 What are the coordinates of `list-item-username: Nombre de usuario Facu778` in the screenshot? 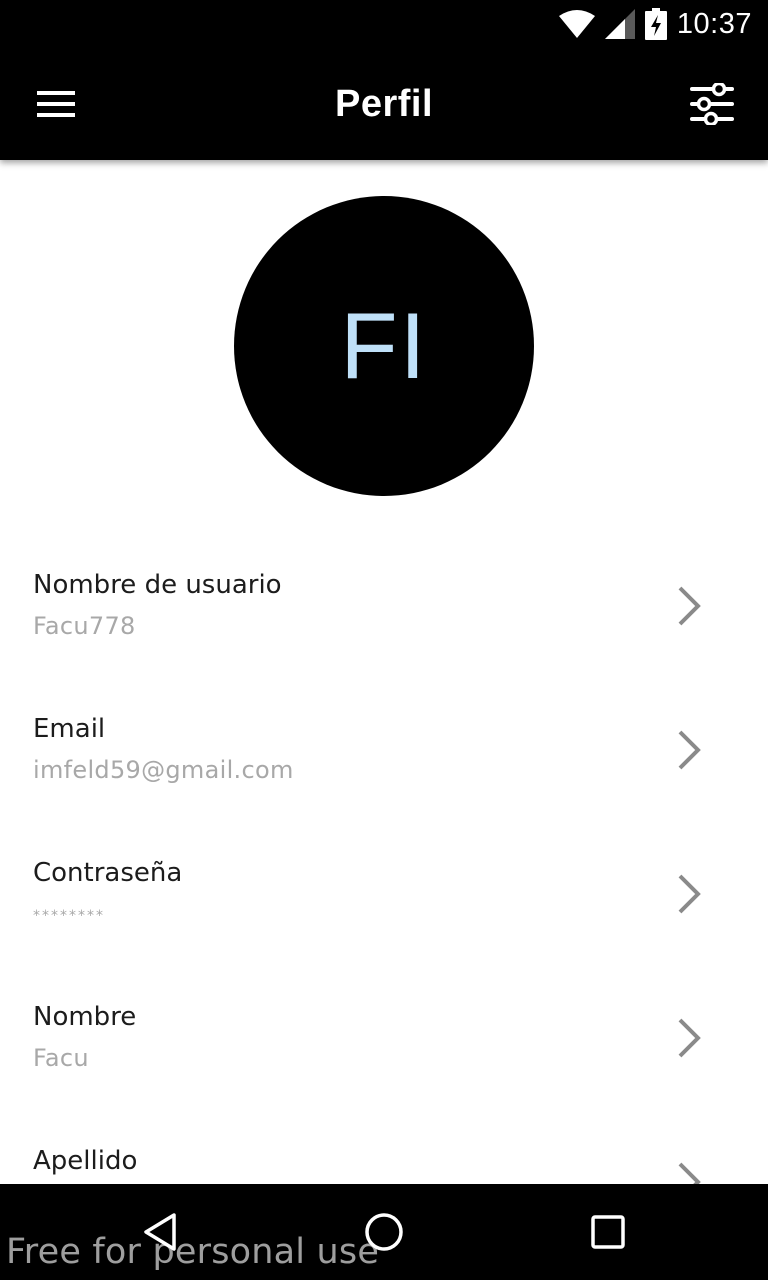 It's located at (384, 602).